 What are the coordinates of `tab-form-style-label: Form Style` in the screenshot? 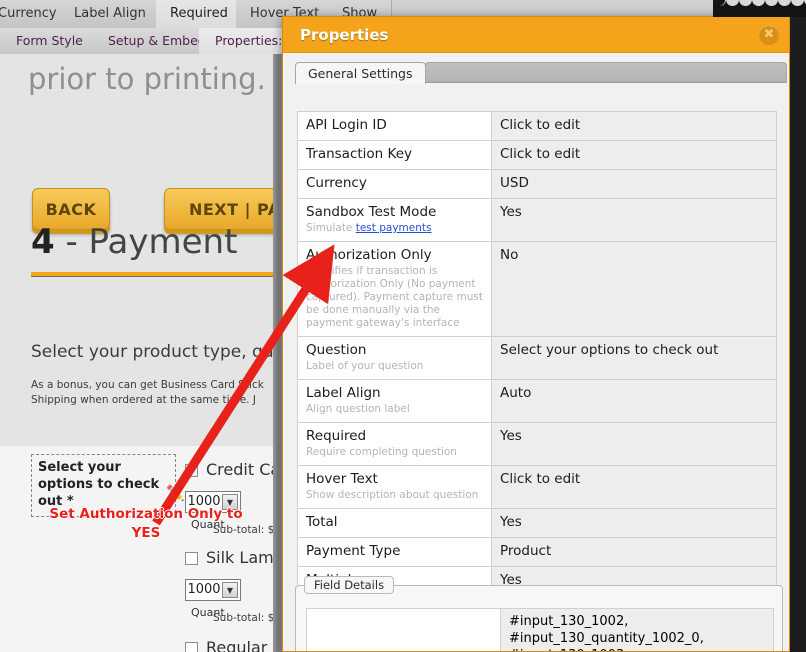 It's located at (49, 40).